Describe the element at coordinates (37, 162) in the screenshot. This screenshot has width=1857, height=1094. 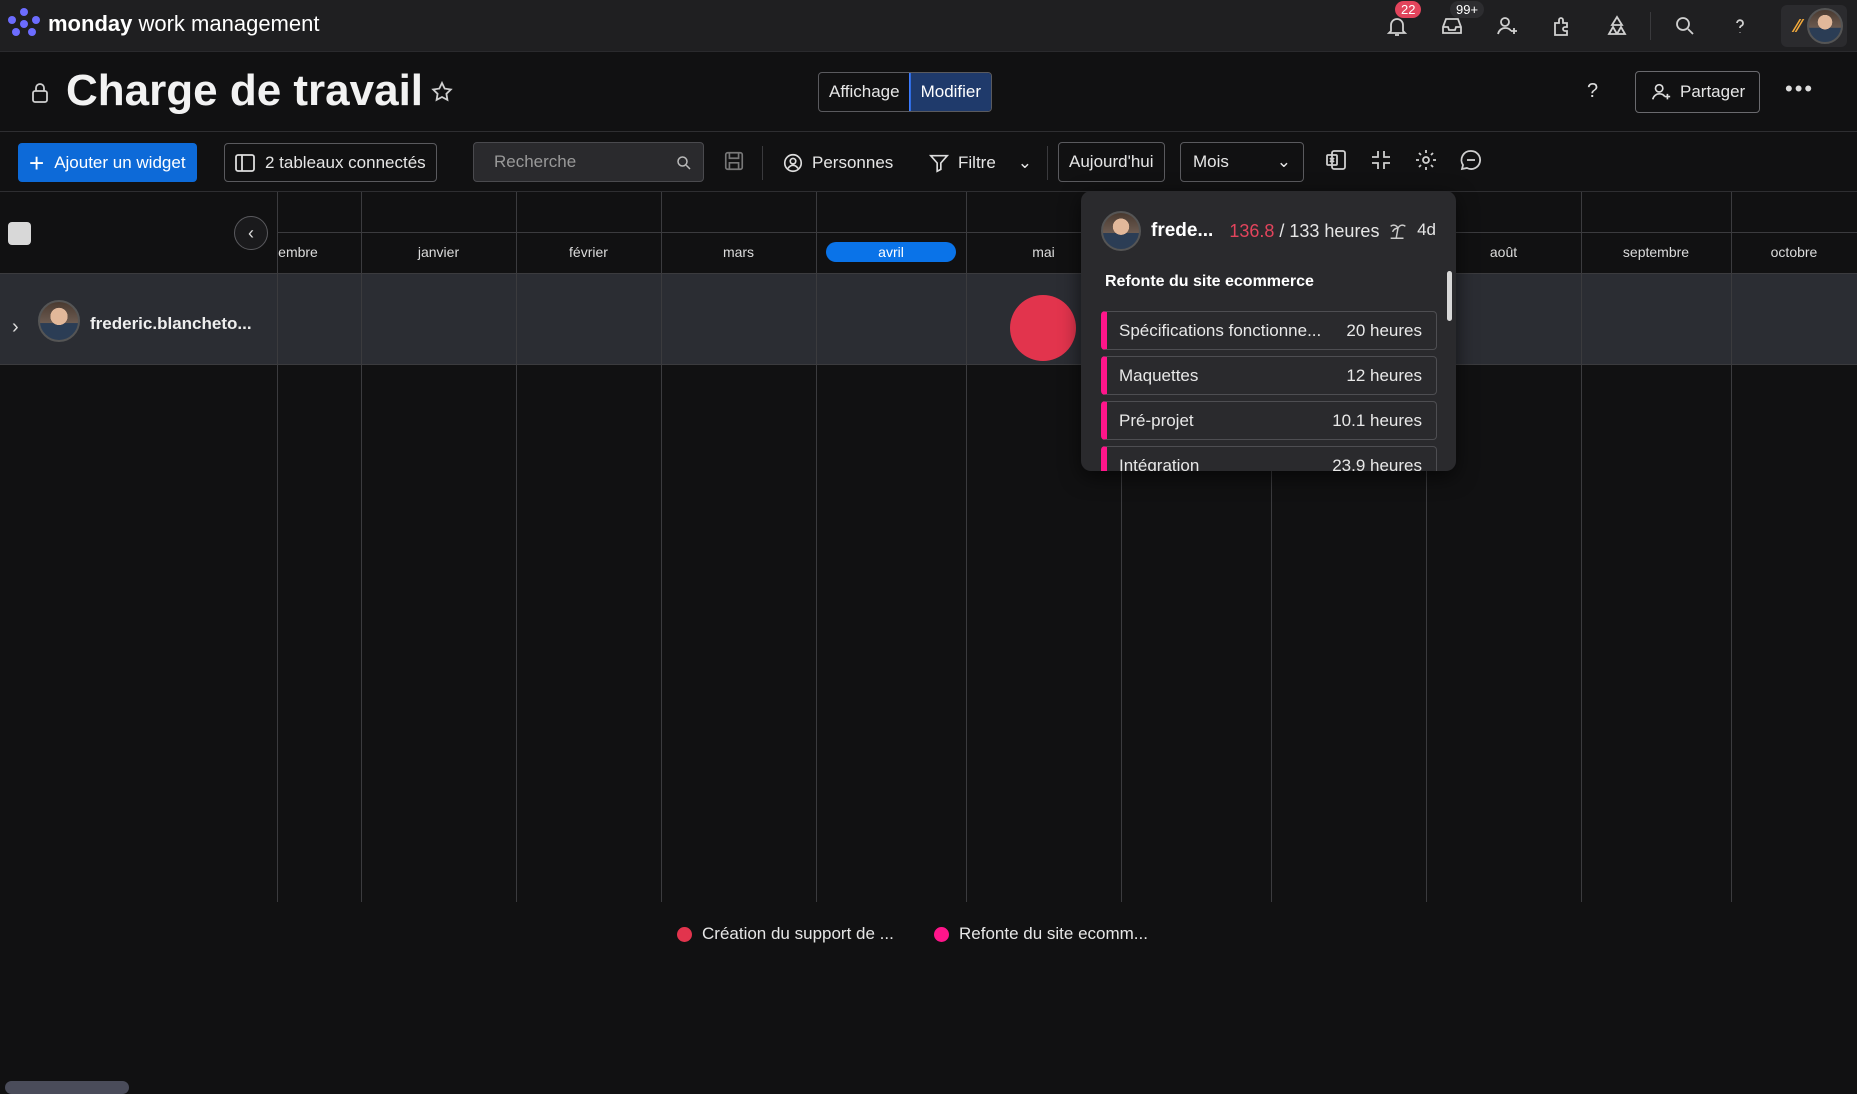
I see `plus-icon: +` at that location.